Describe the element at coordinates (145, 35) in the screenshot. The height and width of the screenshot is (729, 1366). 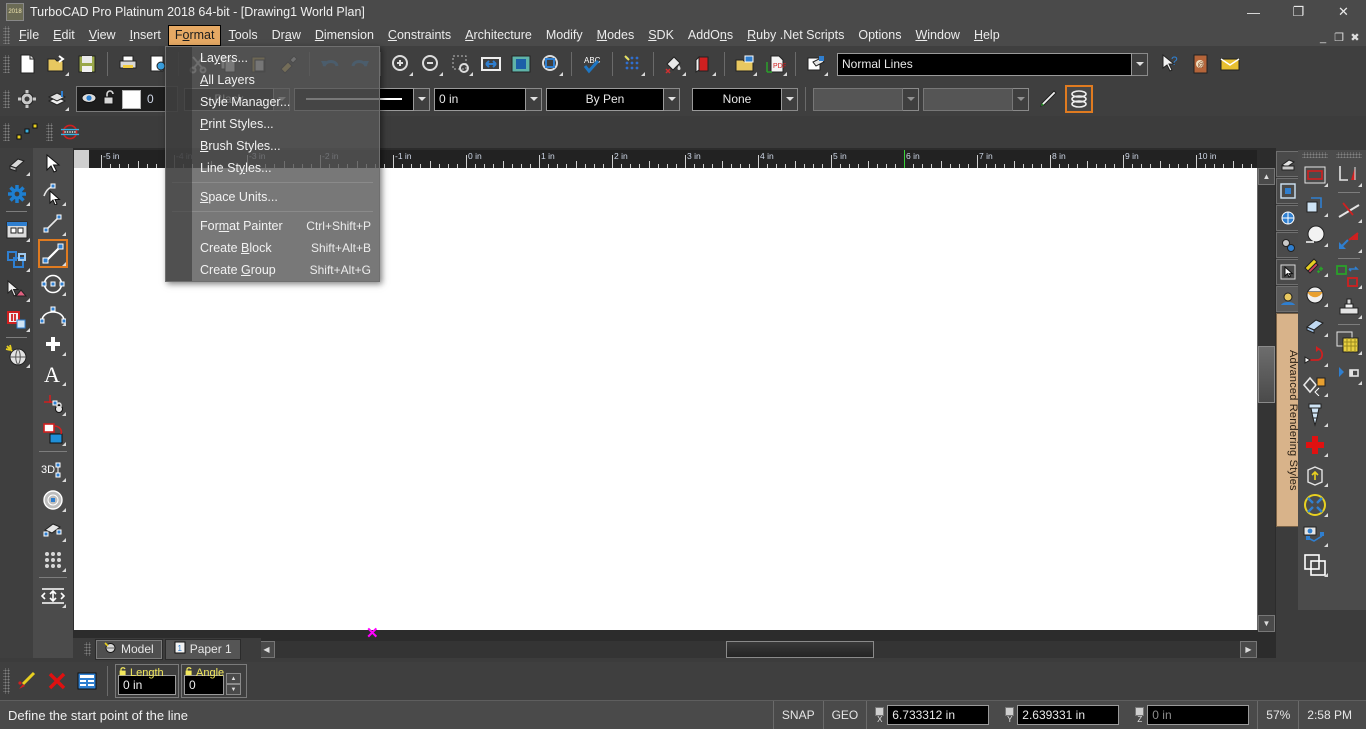
I see `menu-insert: Insert` at that location.